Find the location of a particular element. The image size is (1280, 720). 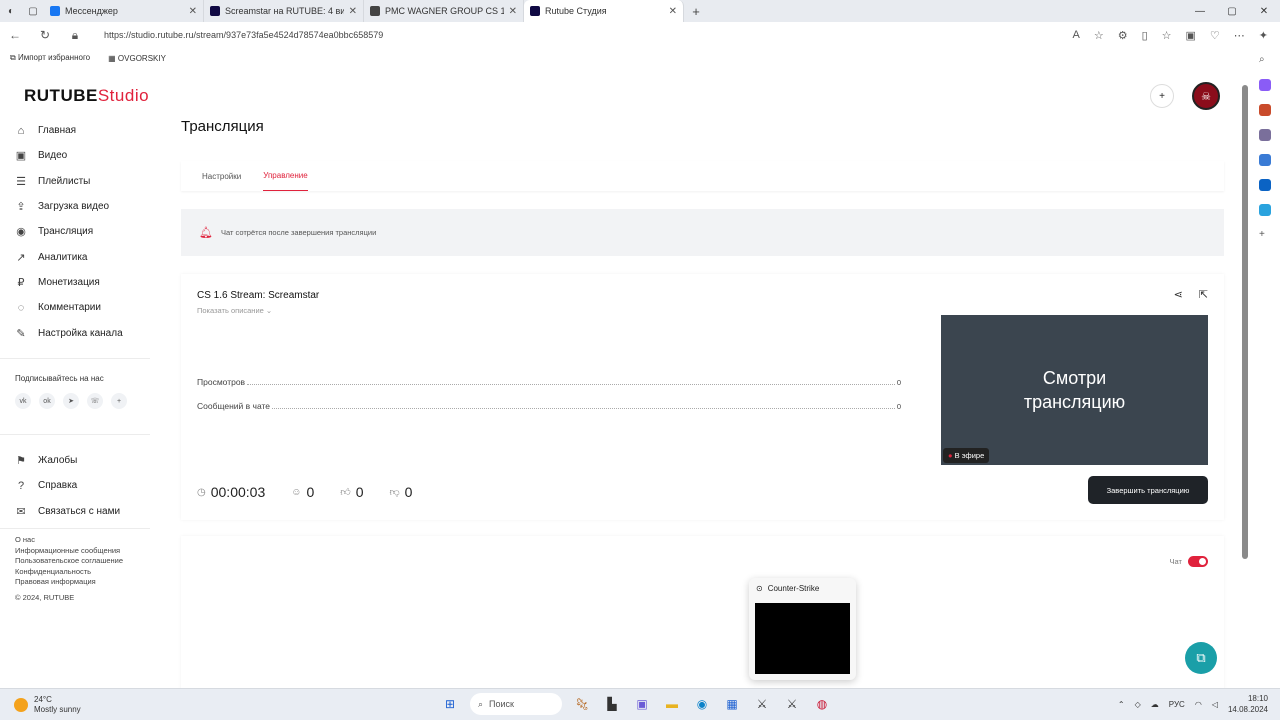

search-highlight-icon: 🦎︎ is located at coordinates (582, 704).